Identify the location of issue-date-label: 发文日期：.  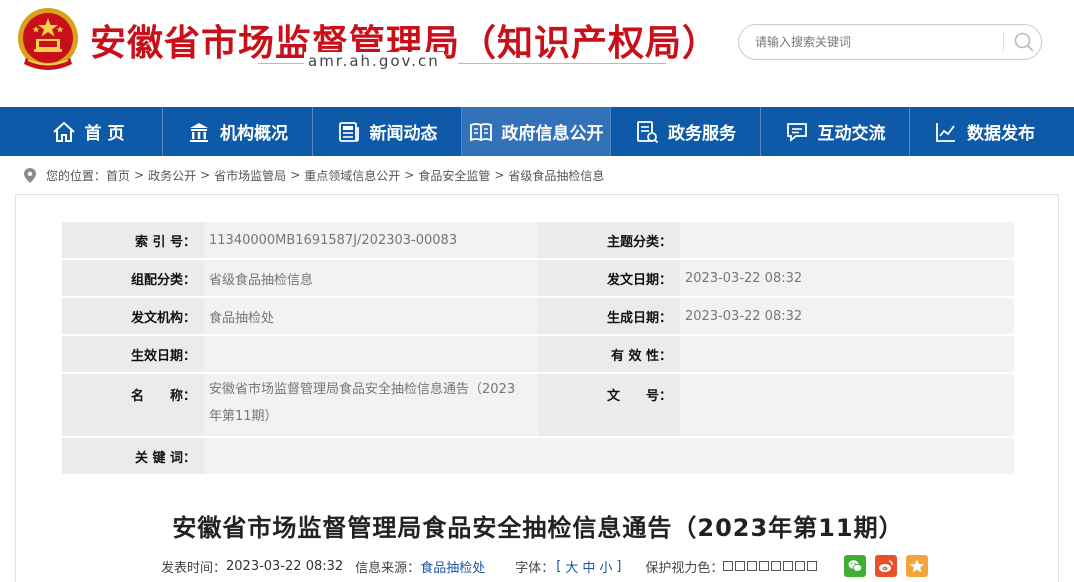
(609, 278).